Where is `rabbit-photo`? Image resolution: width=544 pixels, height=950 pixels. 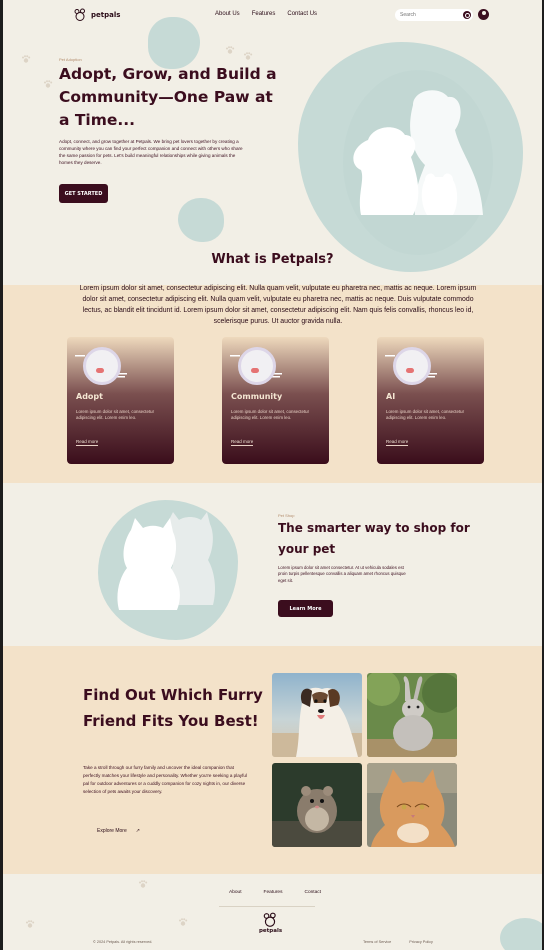 rabbit-photo is located at coordinates (412, 715).